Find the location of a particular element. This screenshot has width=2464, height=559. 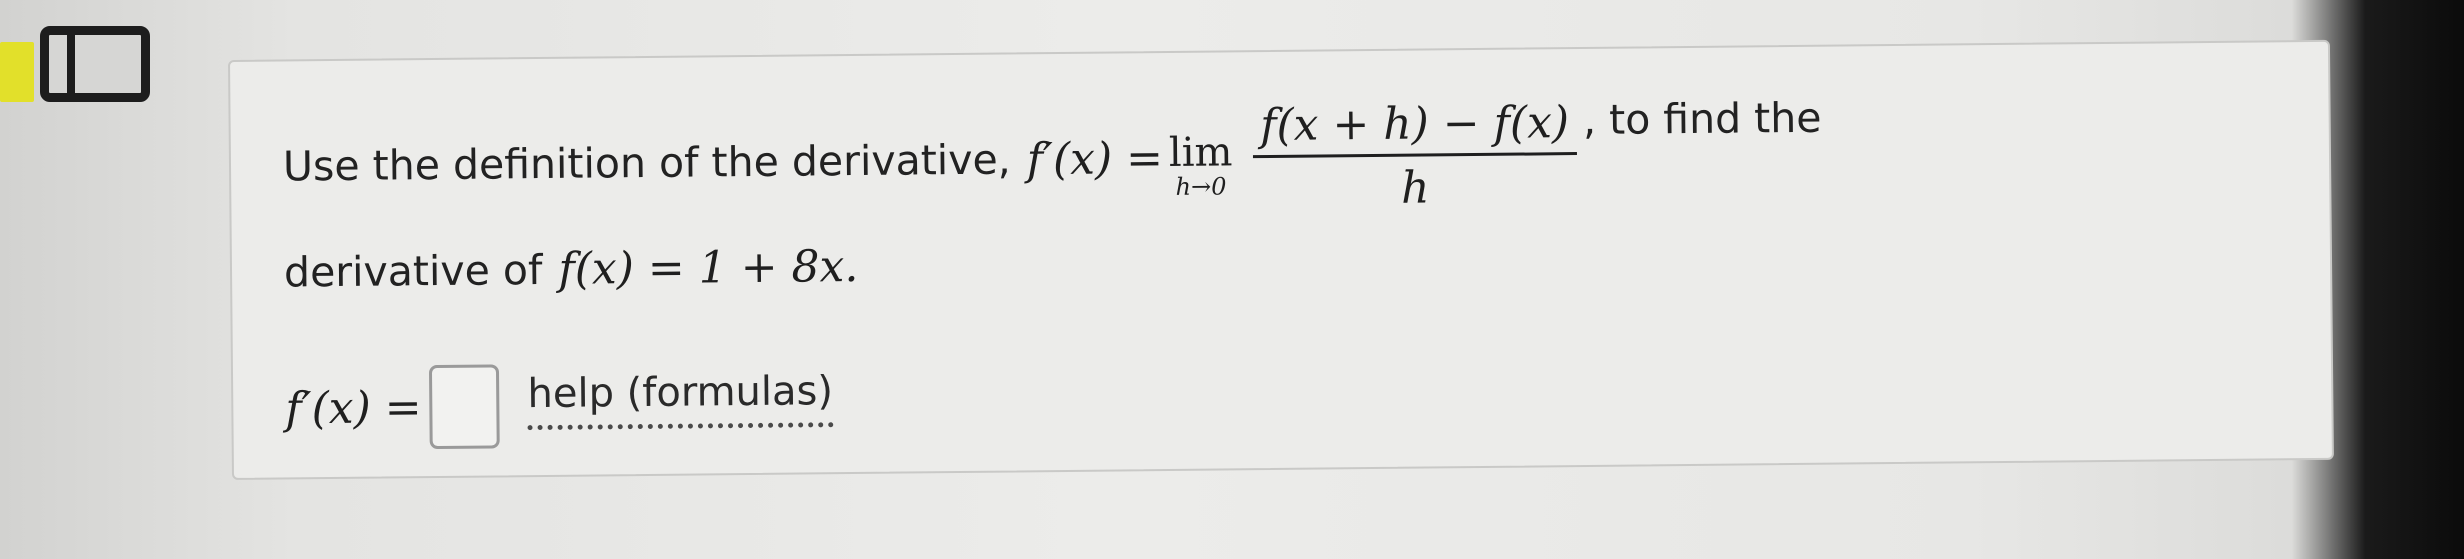

fraction-denominator: h is located at coordinates (1415, 187).